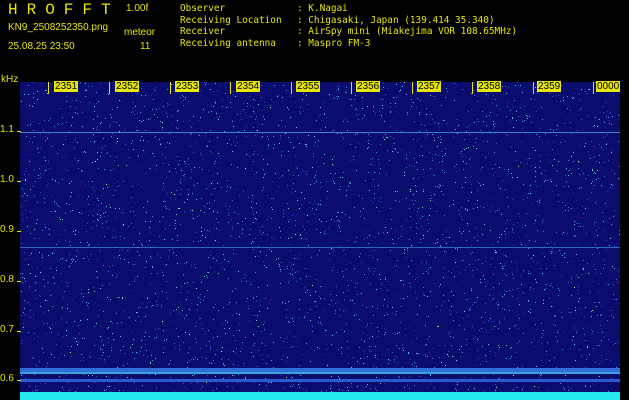 This screenshot has width=629, height=400. What do you see at coordinates (66, 86) in the screenshot?
I see `time-tick-label: 2351` at bounding box center [66, 86].